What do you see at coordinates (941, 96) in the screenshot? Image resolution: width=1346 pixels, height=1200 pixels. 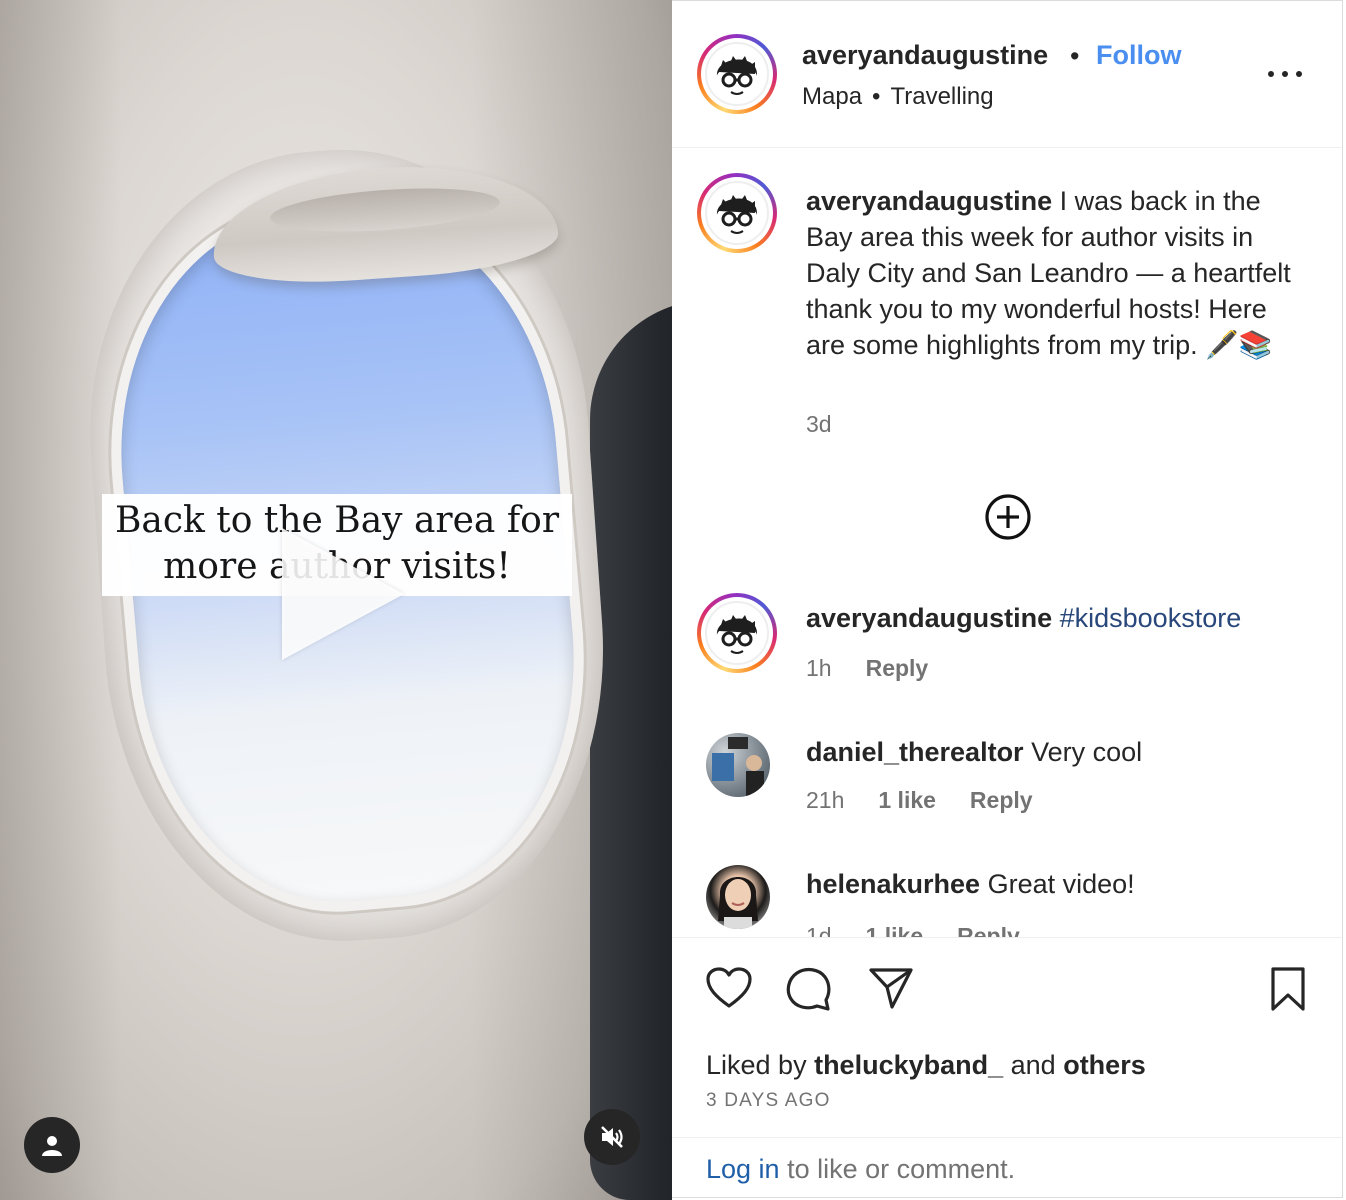 I see `audio-link: Travelling` at bounding box center [941, 96].